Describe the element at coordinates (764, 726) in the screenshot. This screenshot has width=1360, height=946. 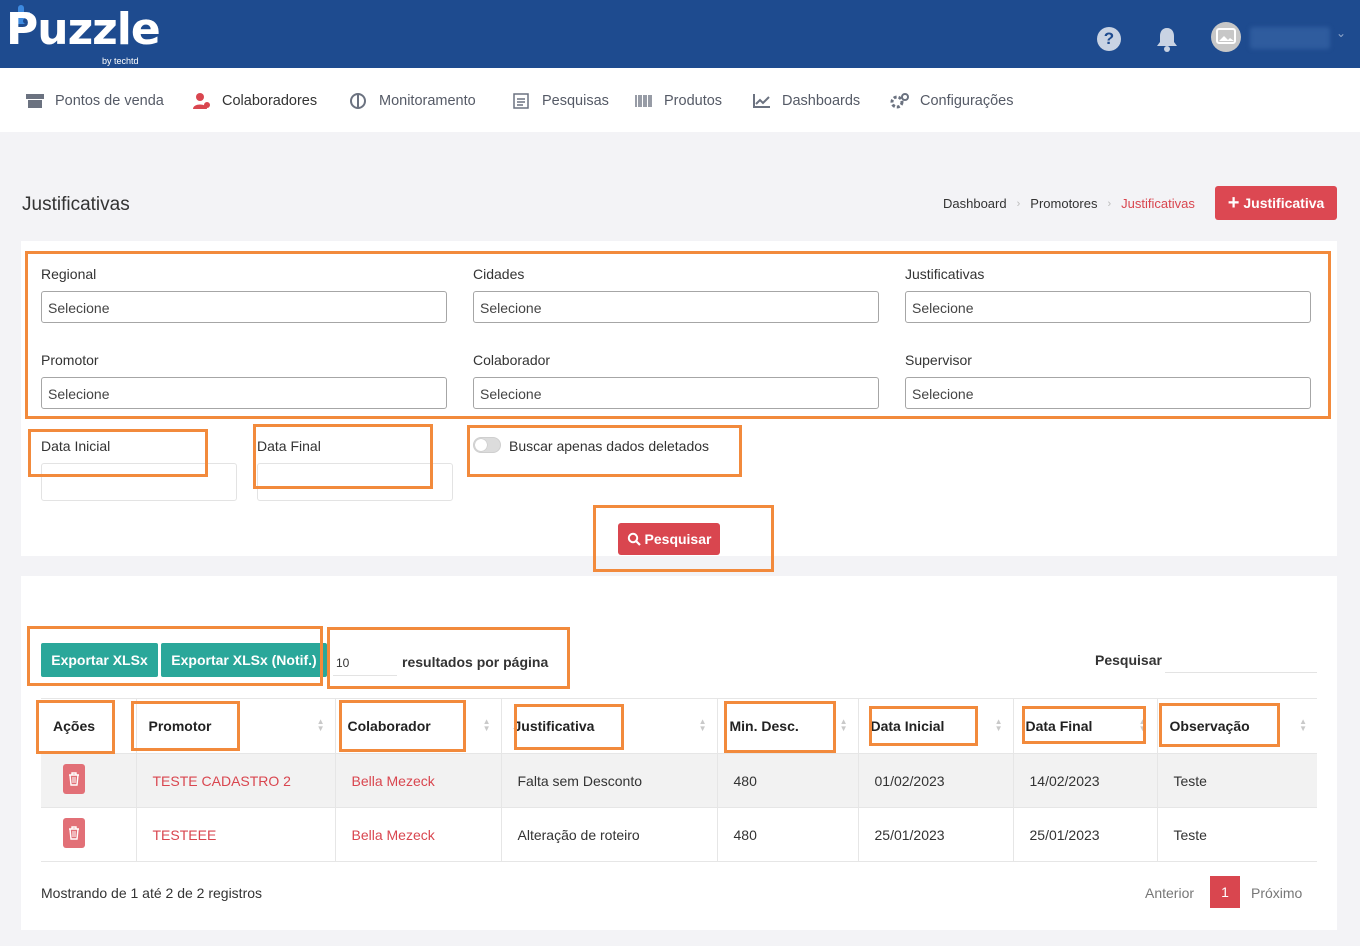
I see `col-min-desc-label: Min. Desc.` at that location.